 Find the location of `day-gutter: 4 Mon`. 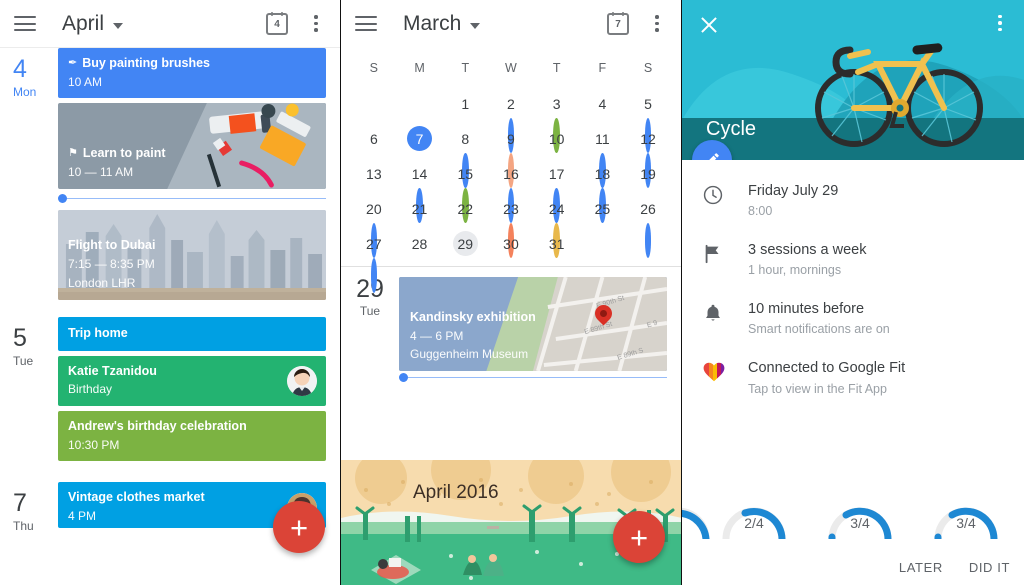

day-gutter: 4 Mon is located at coordinates (29, 176).